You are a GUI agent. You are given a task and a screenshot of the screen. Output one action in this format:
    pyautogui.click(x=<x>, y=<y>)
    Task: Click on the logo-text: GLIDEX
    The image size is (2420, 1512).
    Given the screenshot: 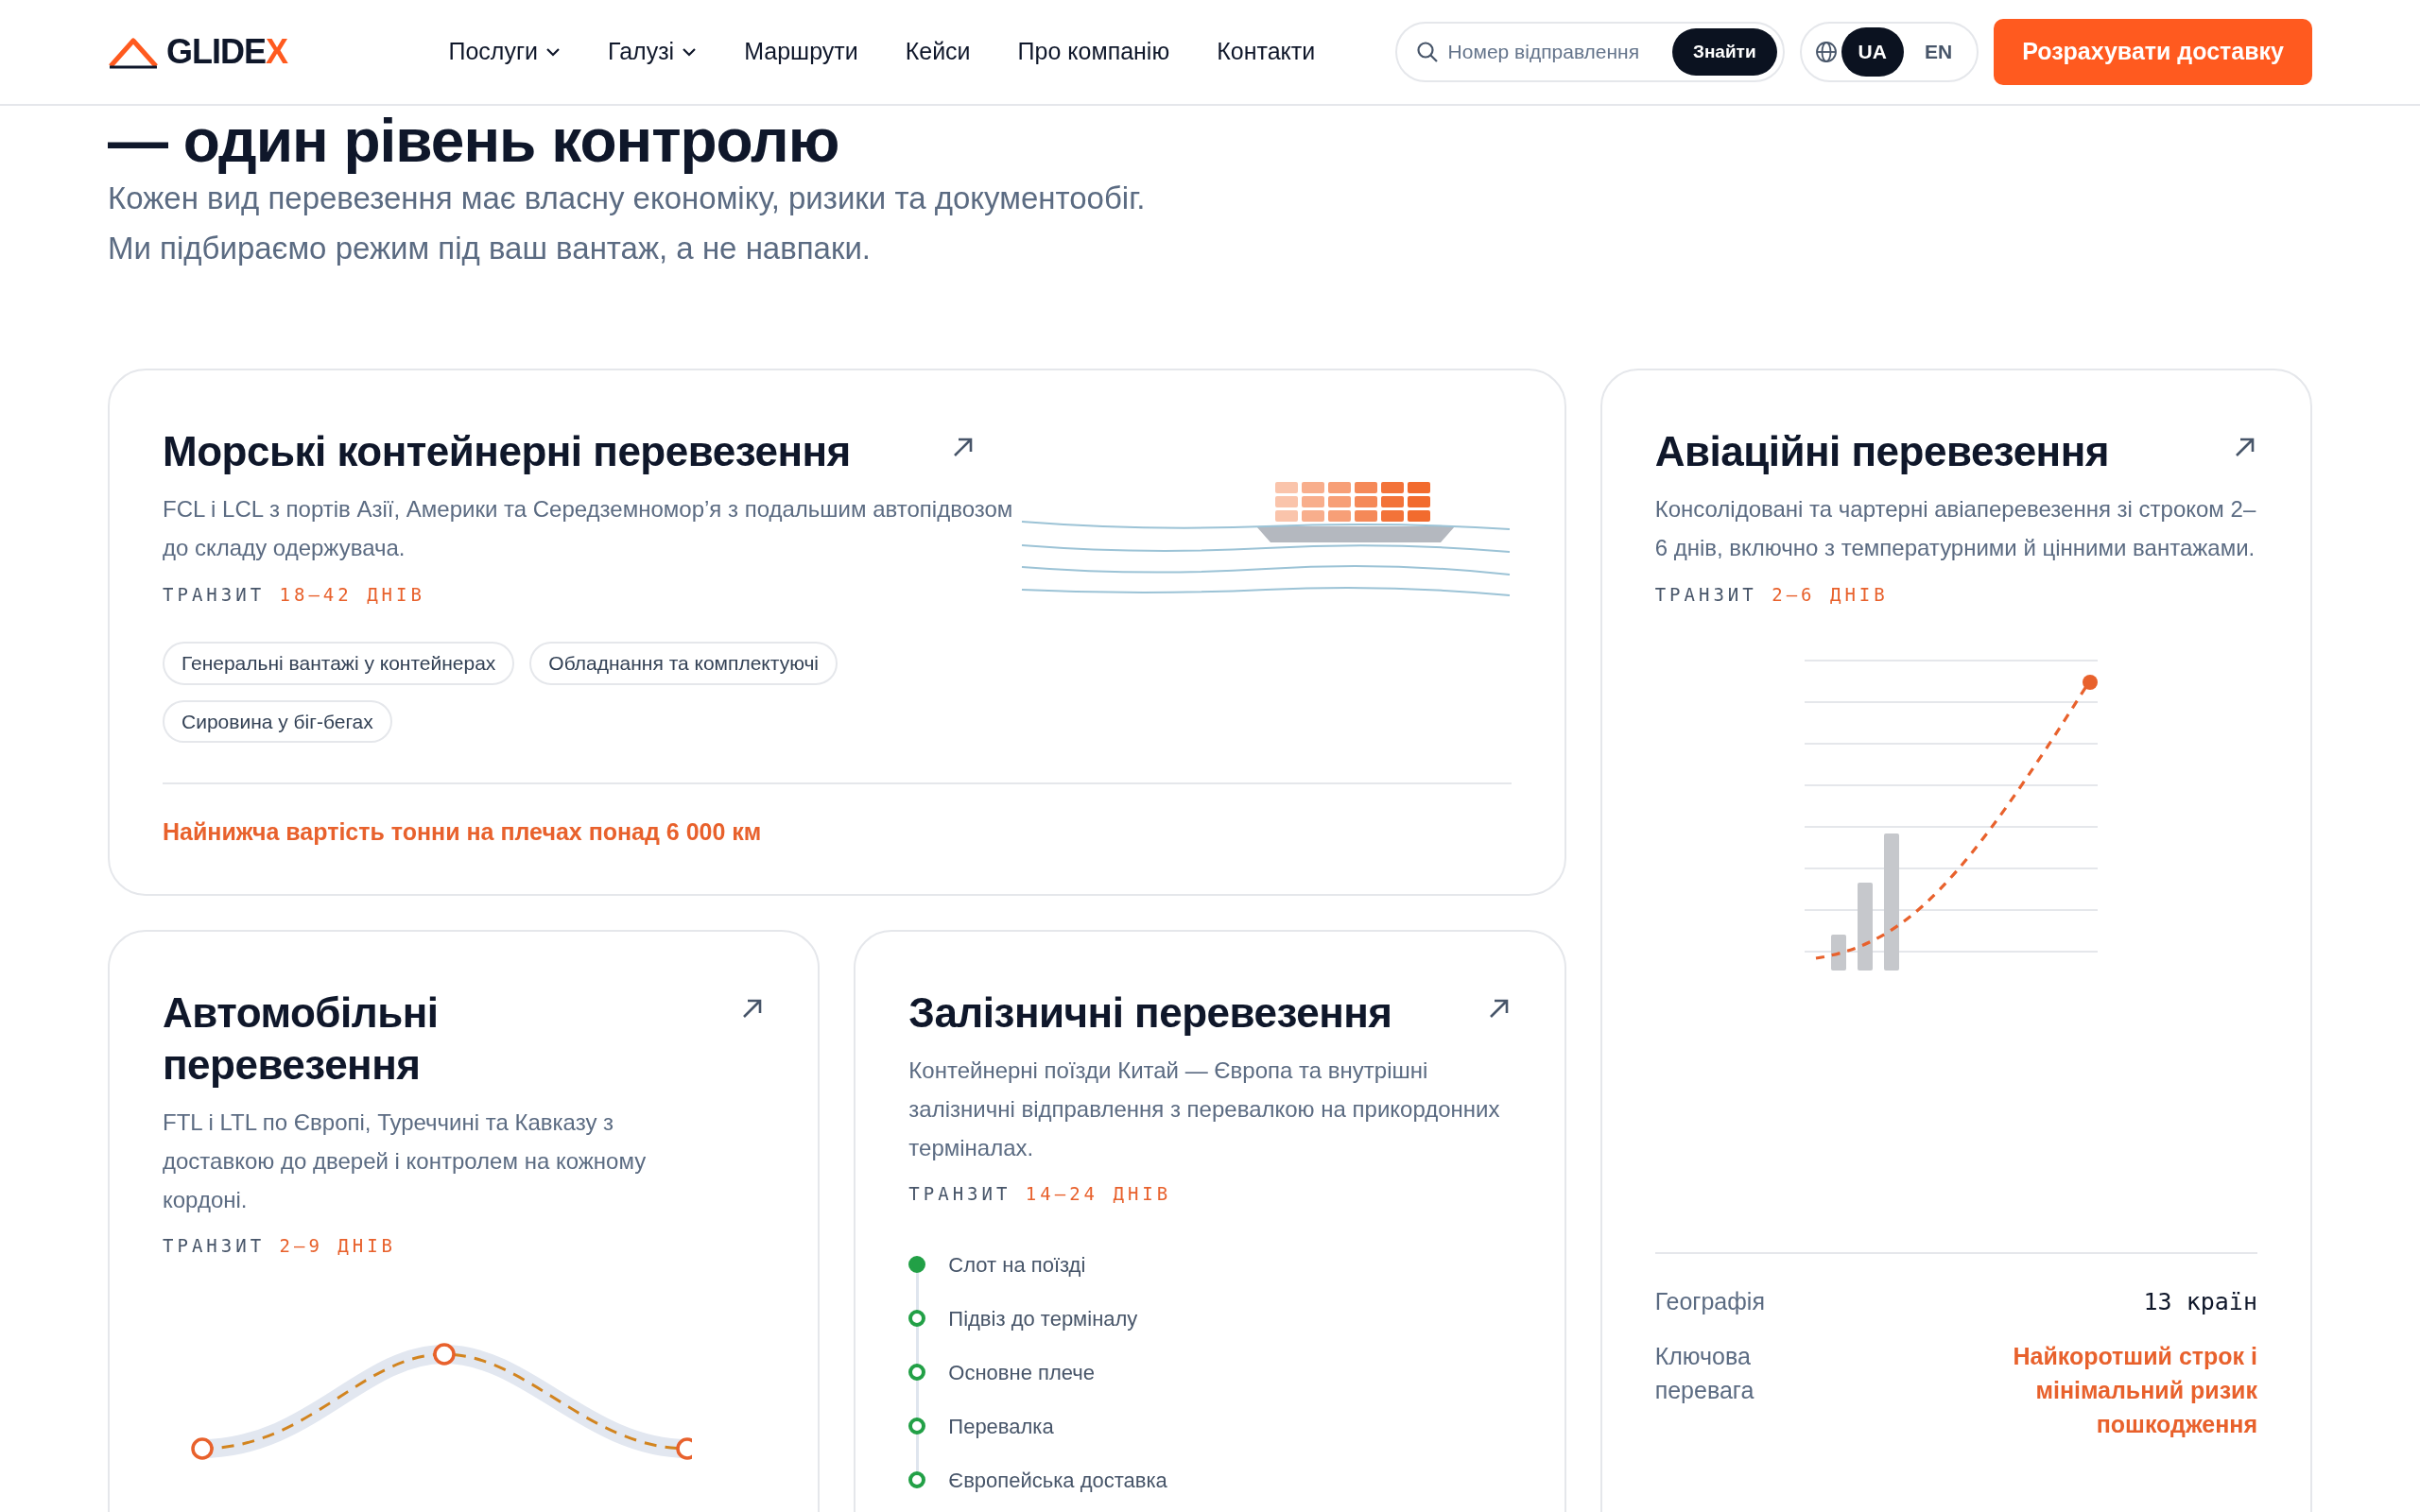 What is the action you would take?
    pyautogui.click(x=227, y=52)
    